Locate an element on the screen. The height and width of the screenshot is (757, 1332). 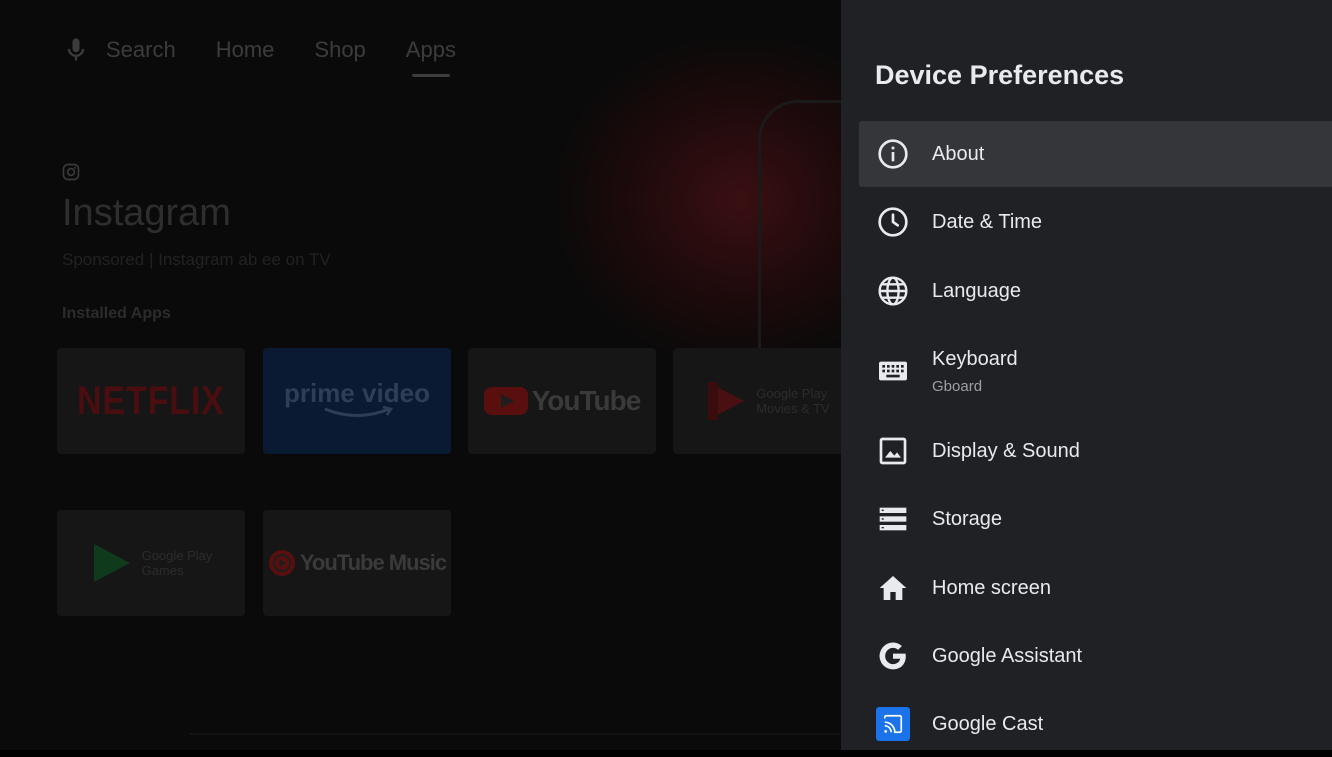
play-movies-line2: Movies & TV is located at coordinates (793, 408).